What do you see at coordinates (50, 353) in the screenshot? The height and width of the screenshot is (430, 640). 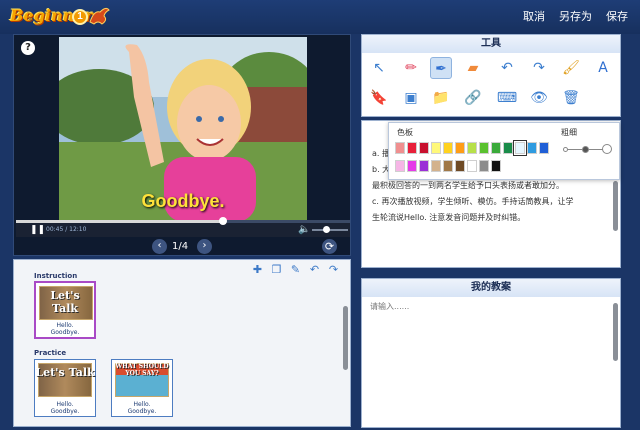 I see `section-label: Practice` at bounding box center [50, 353].